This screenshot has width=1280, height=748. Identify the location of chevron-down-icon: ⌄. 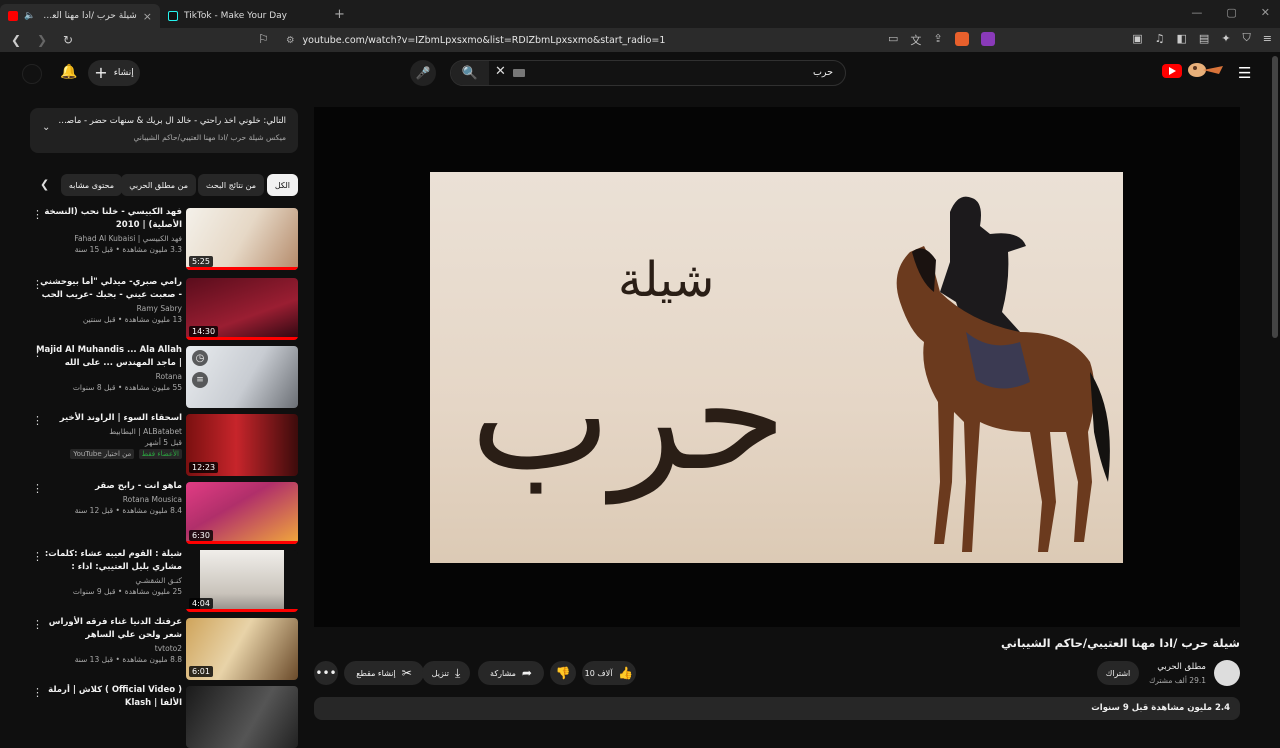
(46, 127).